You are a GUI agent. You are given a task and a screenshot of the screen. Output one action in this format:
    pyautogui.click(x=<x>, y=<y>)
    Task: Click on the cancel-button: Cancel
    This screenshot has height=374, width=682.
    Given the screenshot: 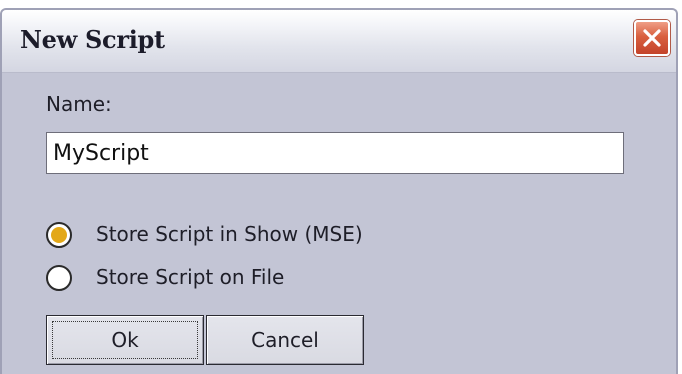 What is the action you would take?
    pyautogui.click(x=285, y=340)
    